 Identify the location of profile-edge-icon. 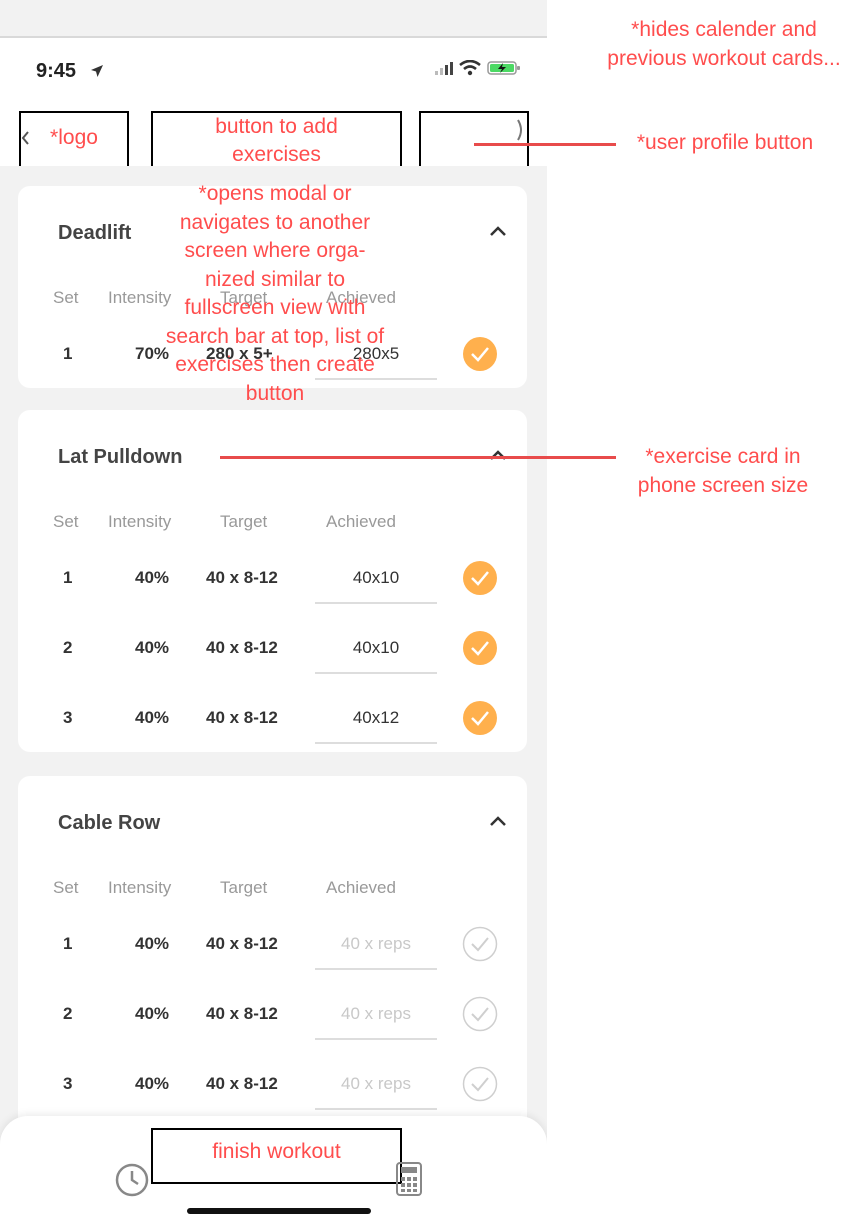
(519, 130).